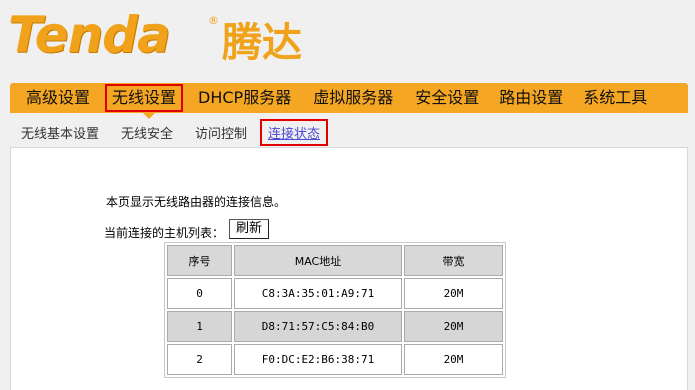 Image resolution: width=695 pixels, height=390 pixels. What do you see at coordinates (199, 359) in the screenshot?
I see `cell-index: 2` at bounding box center [199, 359].